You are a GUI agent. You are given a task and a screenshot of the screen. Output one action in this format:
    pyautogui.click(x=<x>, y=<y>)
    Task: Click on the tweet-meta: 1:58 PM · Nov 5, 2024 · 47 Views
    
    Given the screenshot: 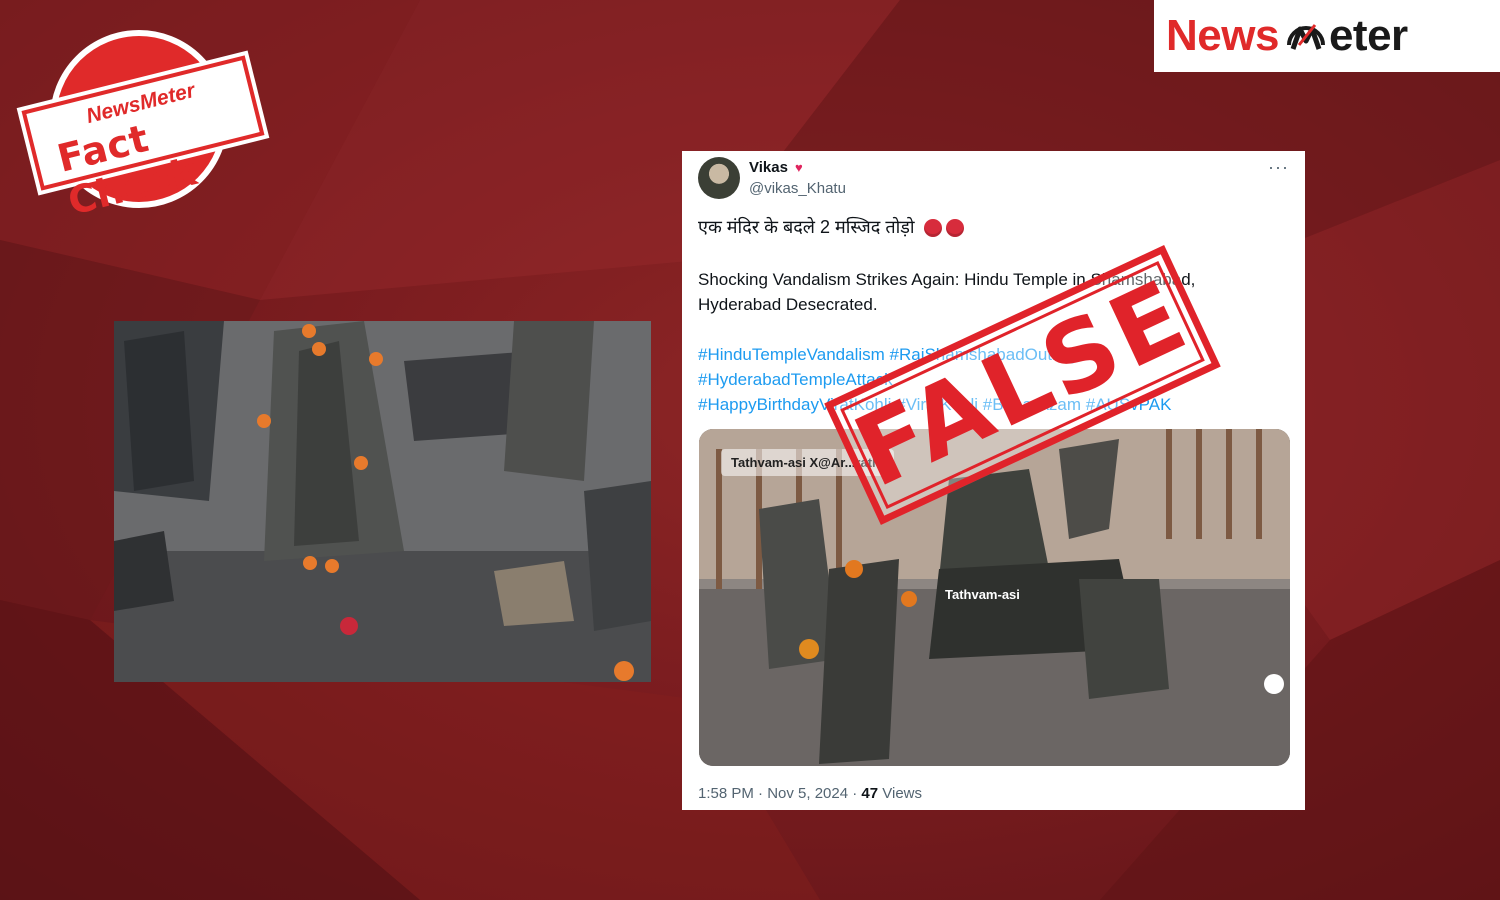 What is the action you would take?
    pyautogui.click(x=810, y=793)
    